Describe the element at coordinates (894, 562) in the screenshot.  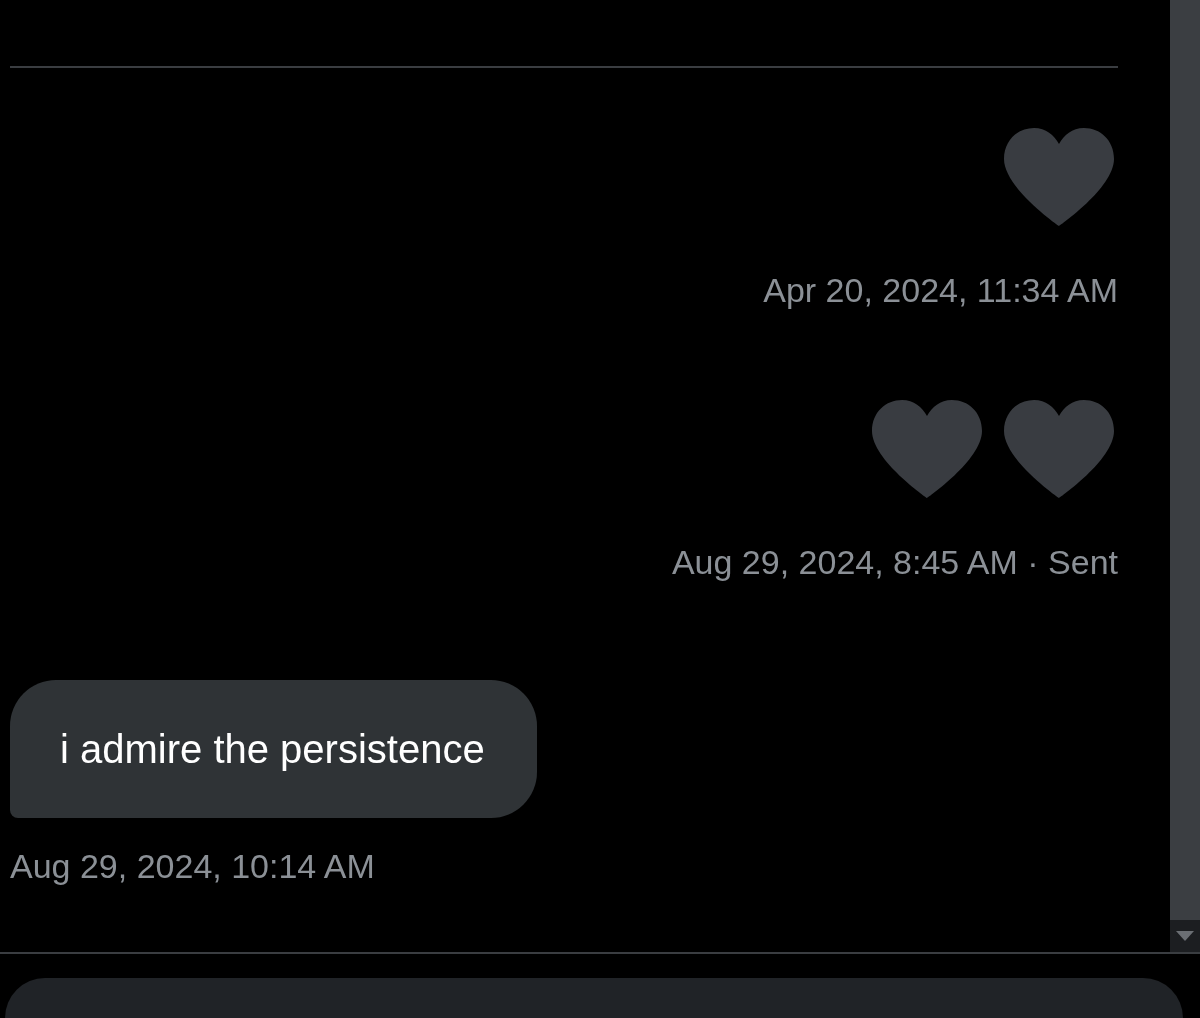
I see `message-timestamp: Aug 29, 2024, 8:45 AM · Sent` at that location.